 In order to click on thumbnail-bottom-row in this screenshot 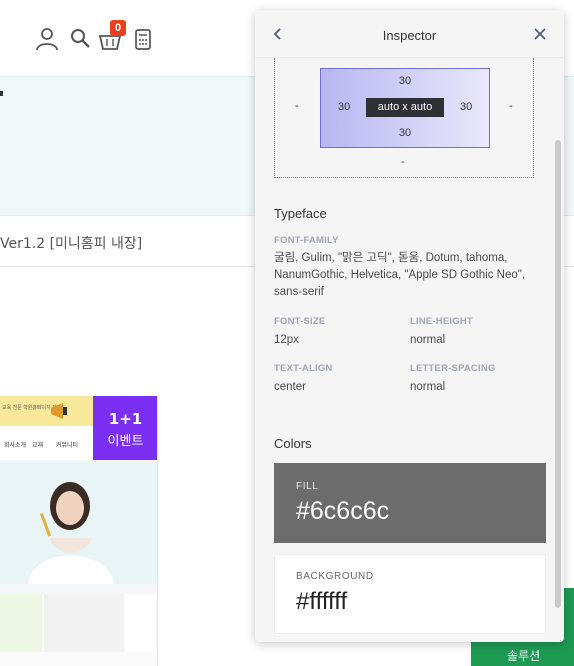, I will do `click(78, 630)`.